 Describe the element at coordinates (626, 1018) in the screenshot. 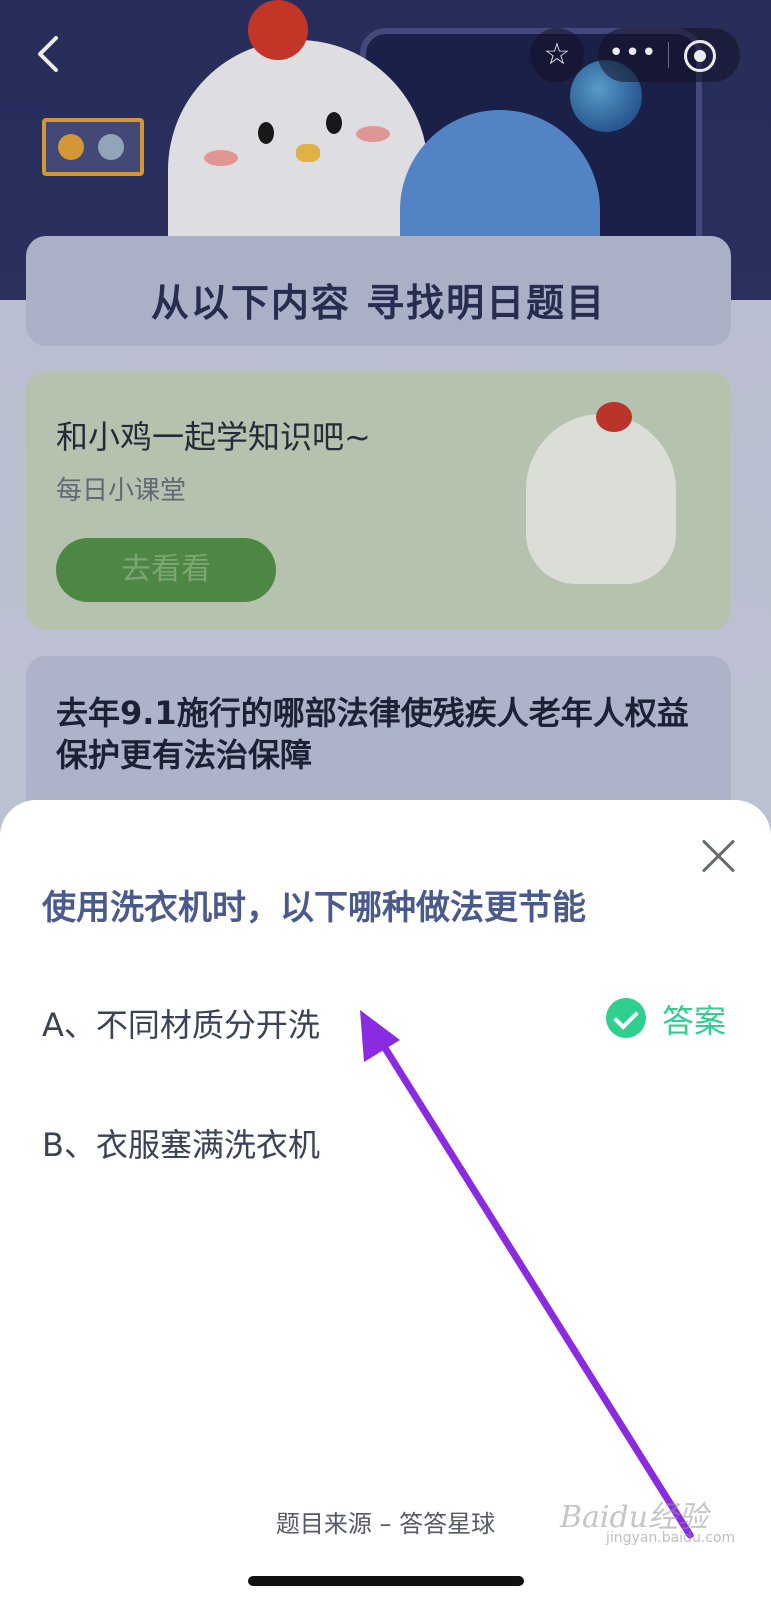

I see `check-circle-icon` at that location.